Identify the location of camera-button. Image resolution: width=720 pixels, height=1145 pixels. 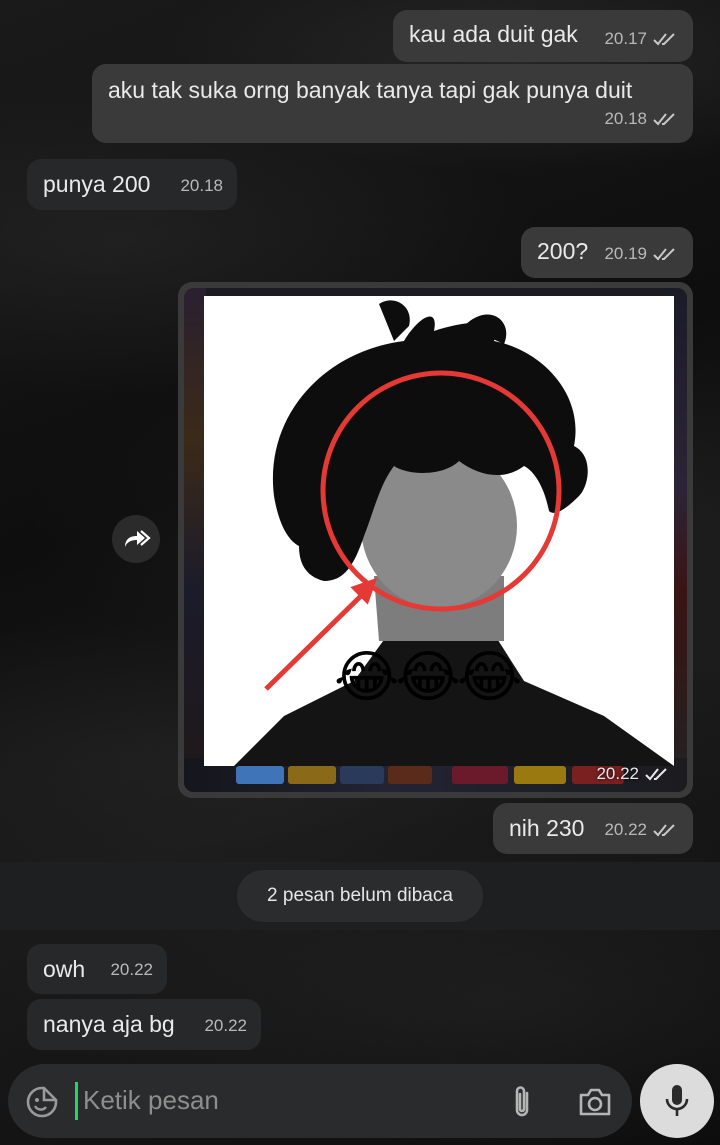
(595, 1102).